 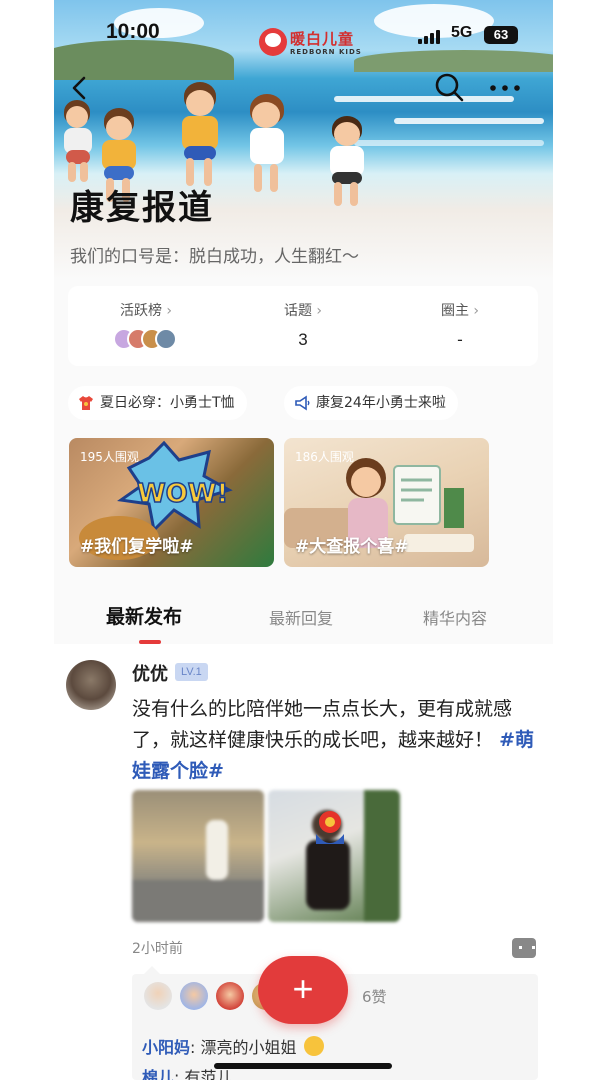 What do you see at coordinates (302, 403) in the screenshot?
I see `megaphone-icon` at bounding box center [302, 403].